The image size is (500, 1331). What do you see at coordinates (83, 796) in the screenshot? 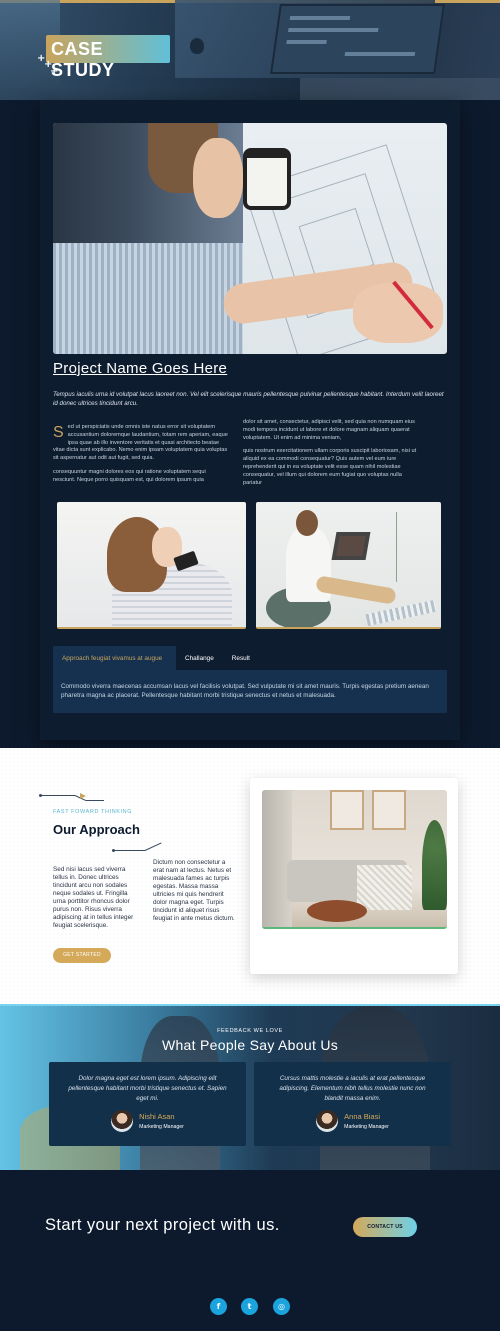
I see `play-triangle-icon` at bounding box center [83, 796].